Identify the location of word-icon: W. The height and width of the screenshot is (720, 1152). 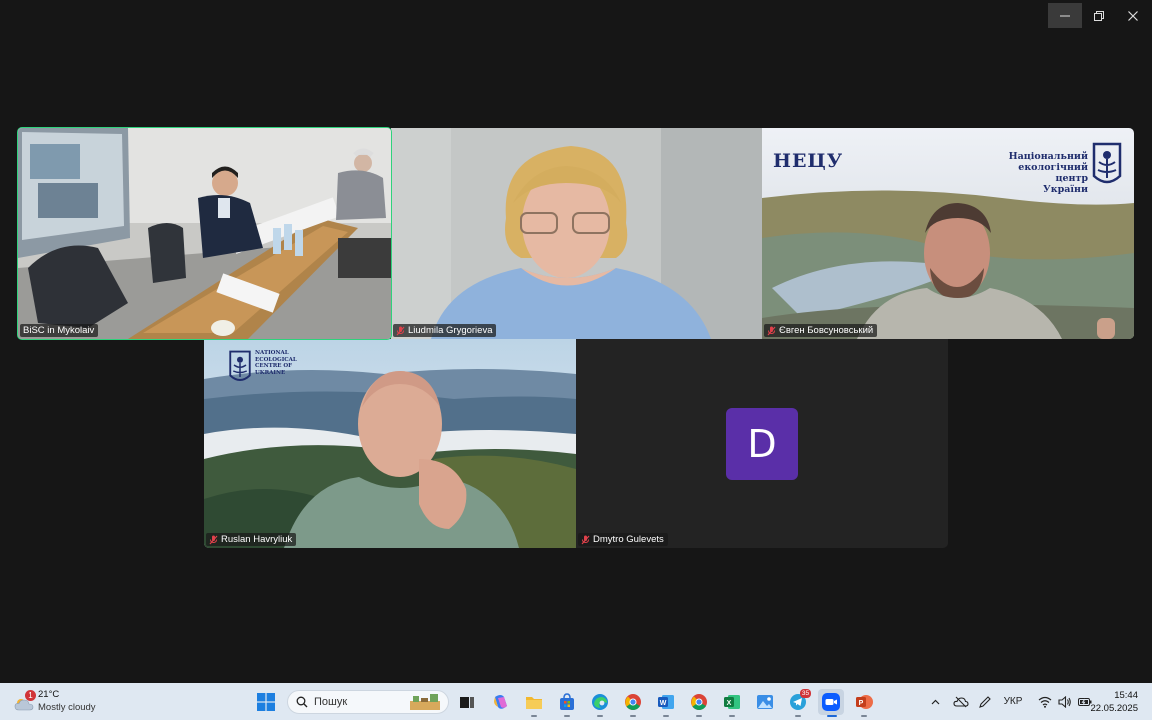
(666, 702).